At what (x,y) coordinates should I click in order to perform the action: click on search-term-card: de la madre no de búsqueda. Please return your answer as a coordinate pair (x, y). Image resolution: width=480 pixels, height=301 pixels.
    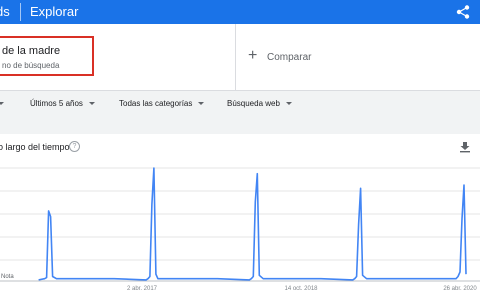
    Looking at the image, I should click on (47, 56).